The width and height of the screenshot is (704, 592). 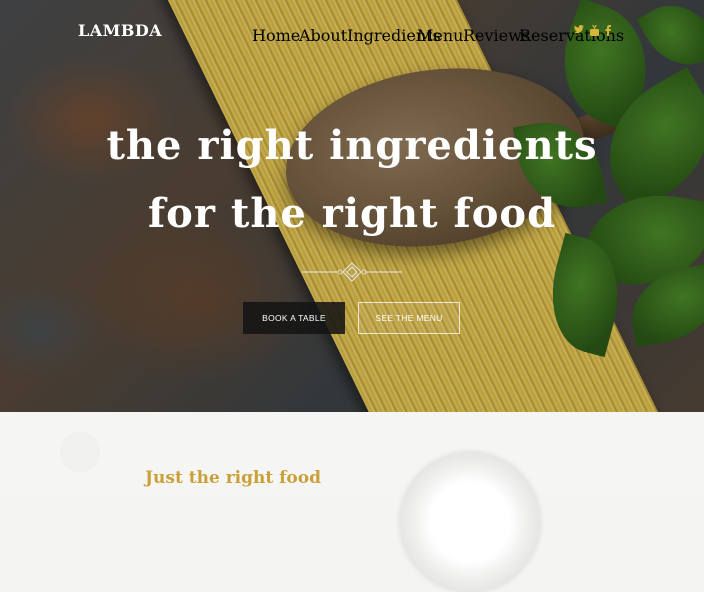 What do you see at coordinates (409, 318) in the screenshot?
I see `see-menu-button: SEE THE MENU` at bounding box center [409, 318].